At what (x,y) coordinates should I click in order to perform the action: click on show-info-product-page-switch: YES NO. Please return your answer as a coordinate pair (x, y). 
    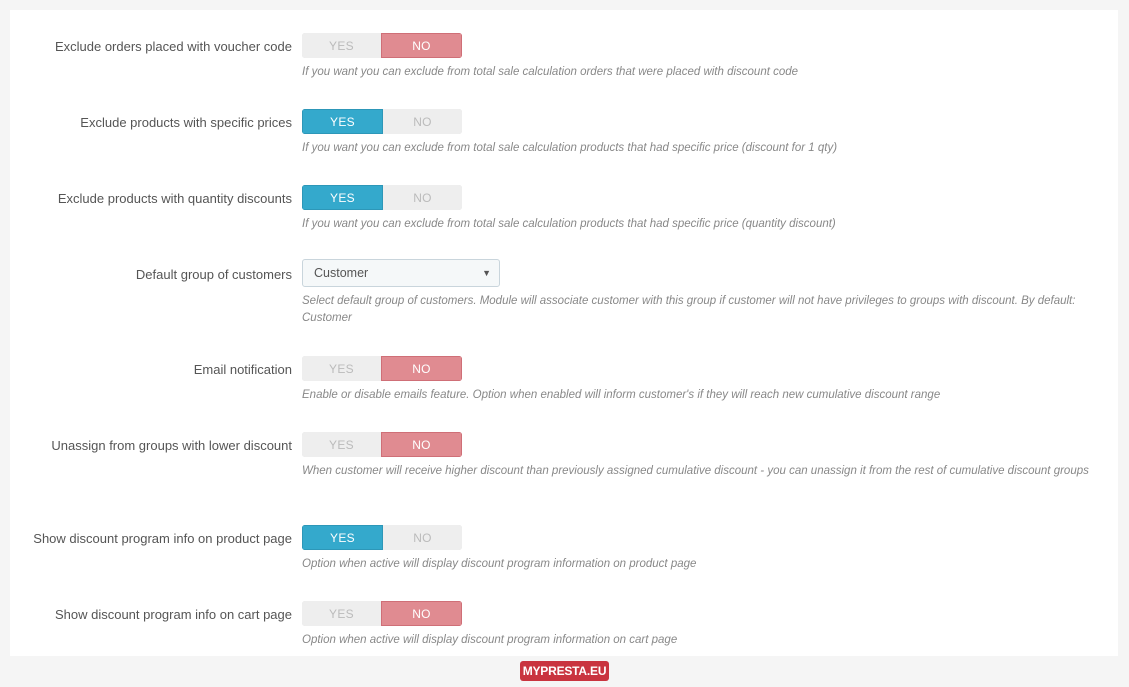
    Looking at the image, I should click on (382, 537).